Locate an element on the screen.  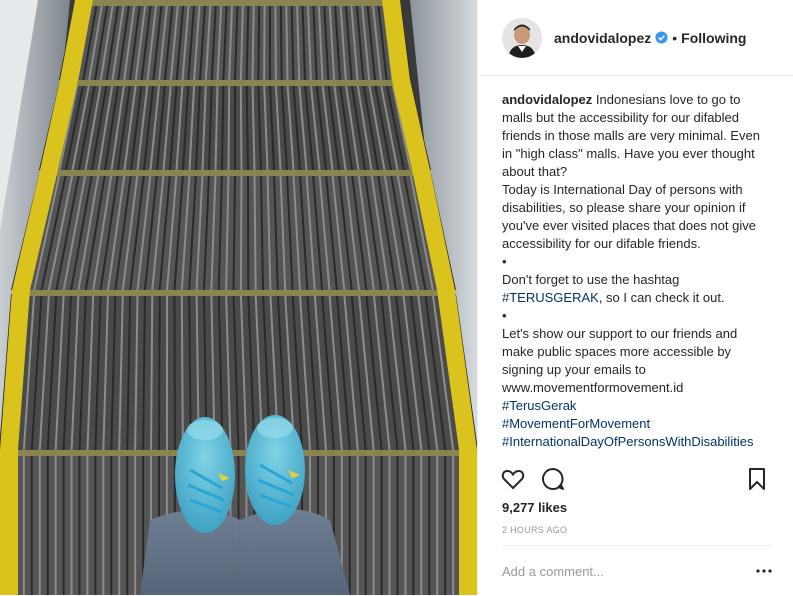
hashtag-movementformovement: #MovementForMovement is located at coordinates (576, 423).